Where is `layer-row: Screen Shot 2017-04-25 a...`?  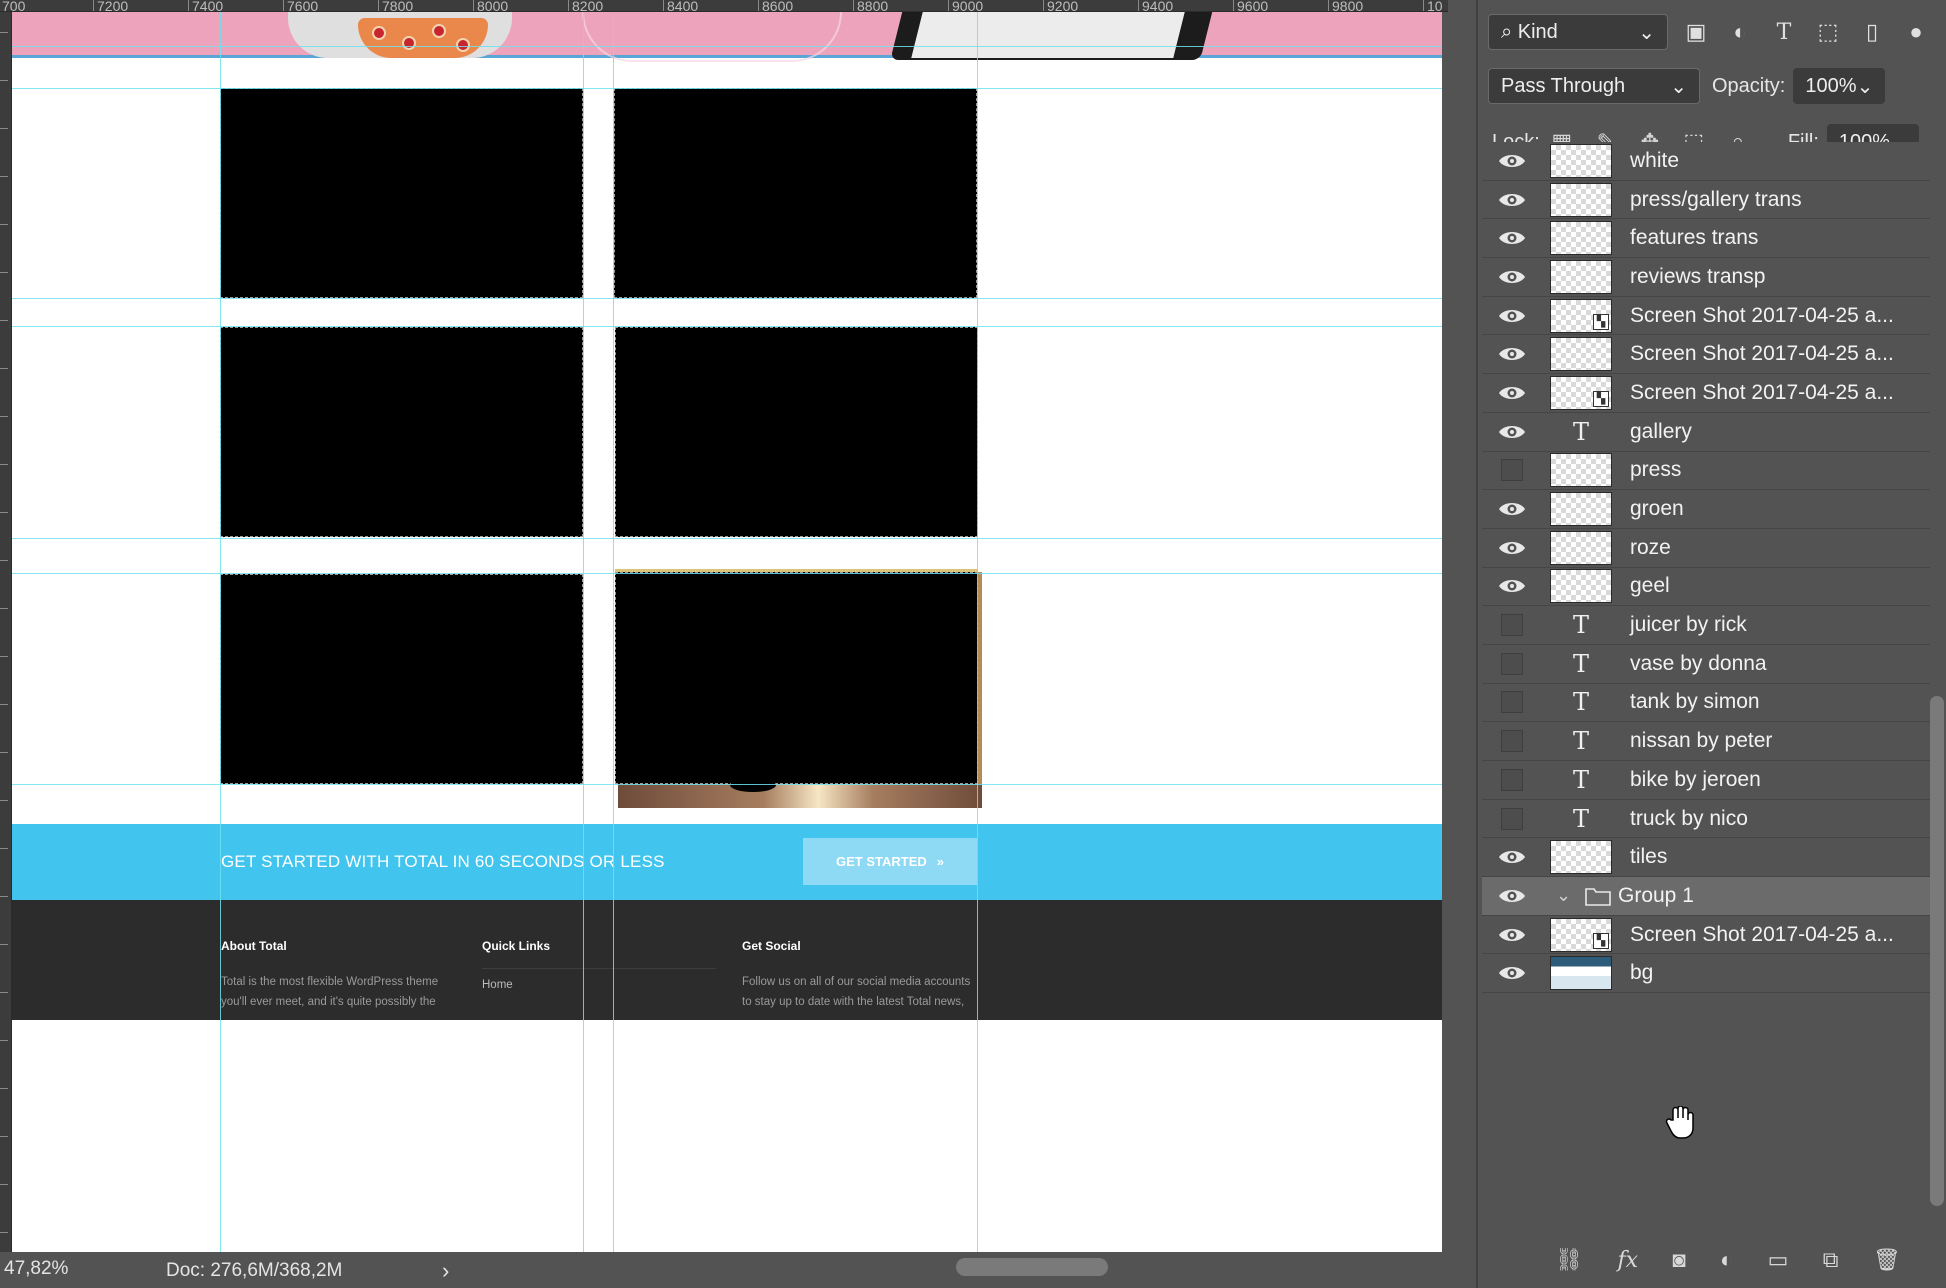
layer-row: Screen Shot 2017-04-25 a... is located at coordinates (1706, 355).